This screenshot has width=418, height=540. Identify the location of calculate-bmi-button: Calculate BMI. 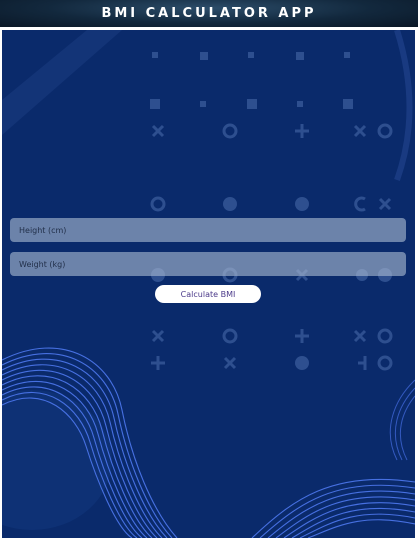
(208, 294).